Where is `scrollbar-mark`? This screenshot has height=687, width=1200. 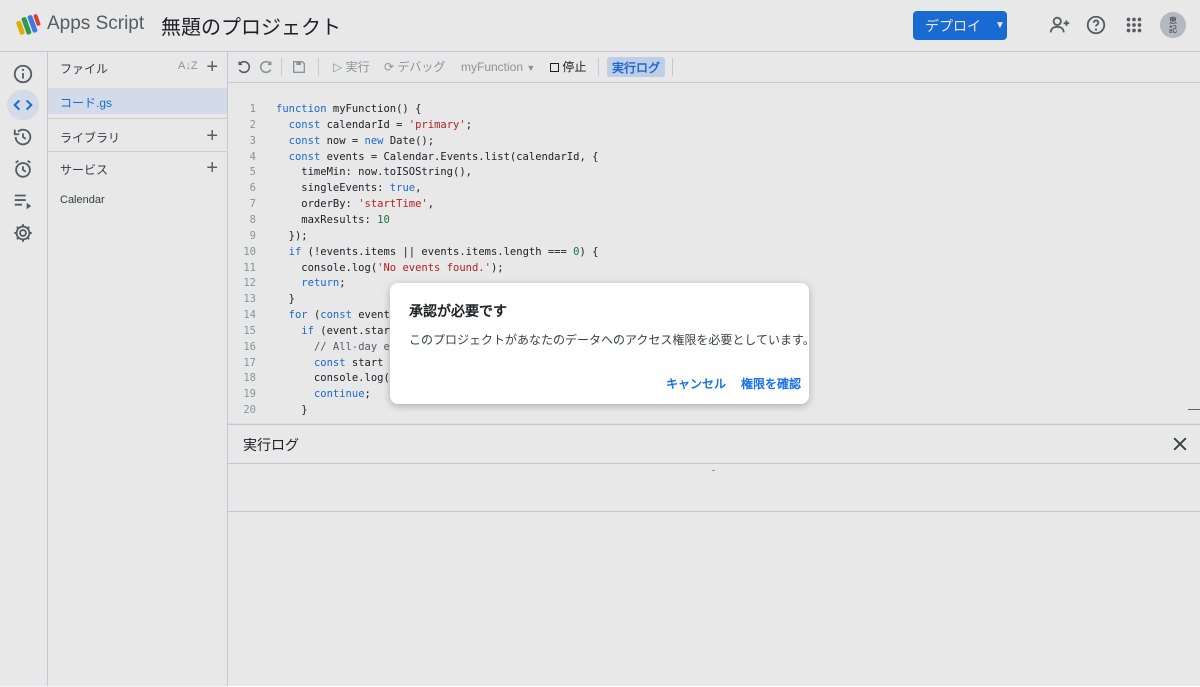 scrollbar-mark is located at coordinates (1194, 409).